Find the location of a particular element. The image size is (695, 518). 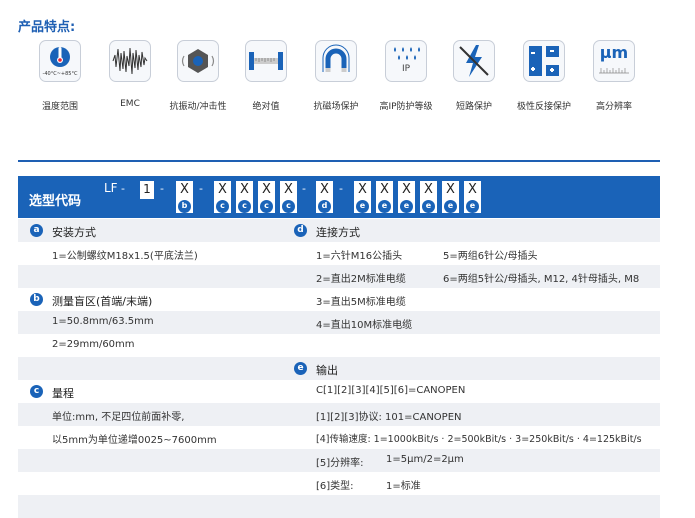

connection-option: 4=直出10M标准电缆 is located at coordinates (364, 325).